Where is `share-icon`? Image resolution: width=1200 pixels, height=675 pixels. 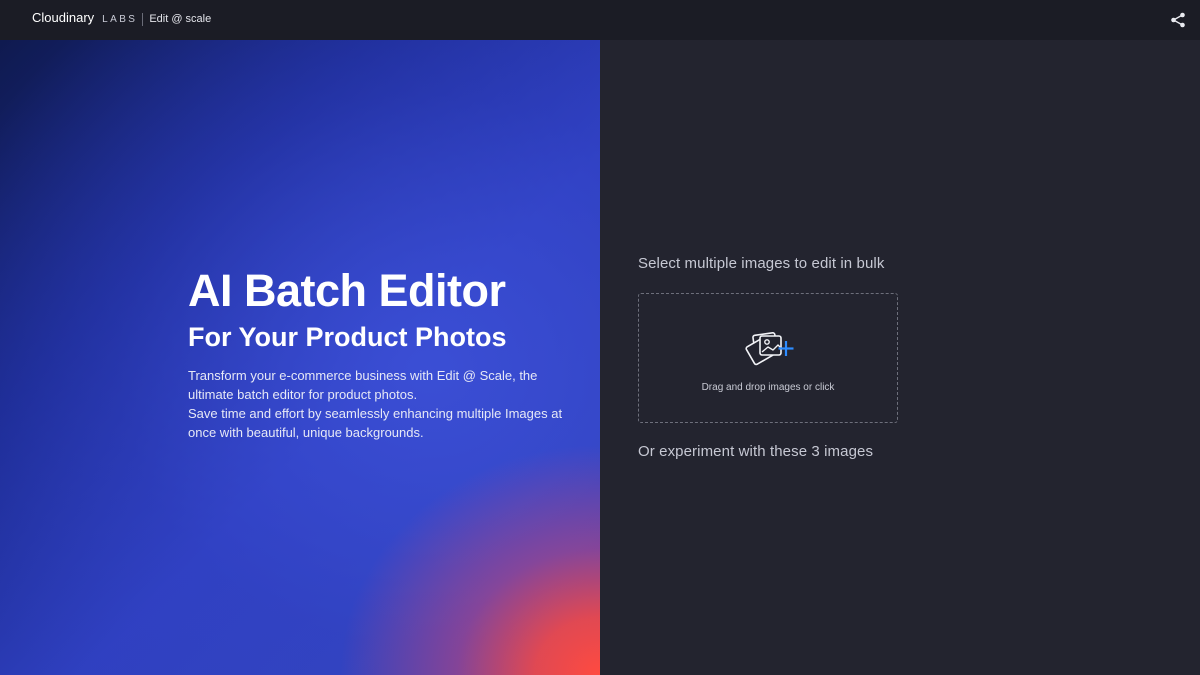
share-icon is located at coordinates (1178, 20).